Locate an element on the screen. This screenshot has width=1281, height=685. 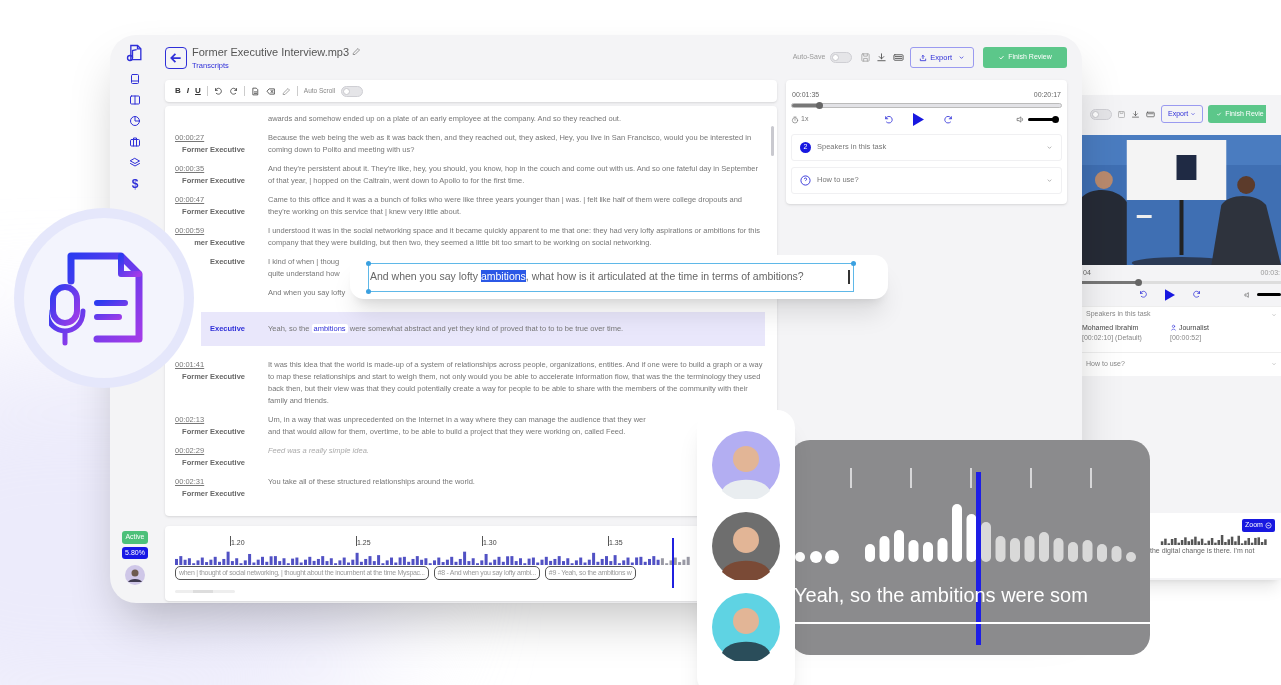
document-icon is located at coordinates (255, 91).